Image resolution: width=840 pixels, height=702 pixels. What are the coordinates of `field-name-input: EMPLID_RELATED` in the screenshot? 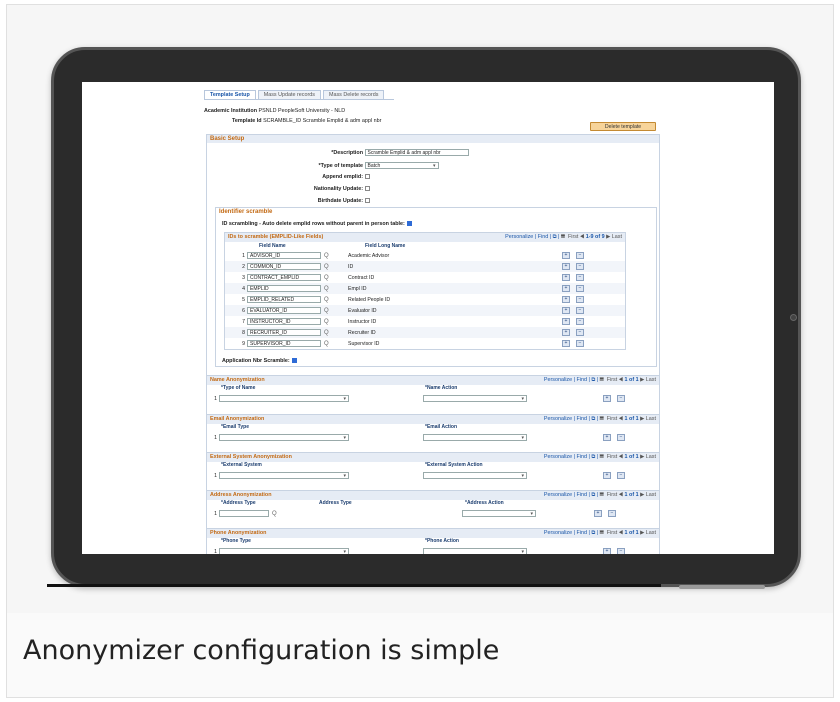 It's located at (284, 299).